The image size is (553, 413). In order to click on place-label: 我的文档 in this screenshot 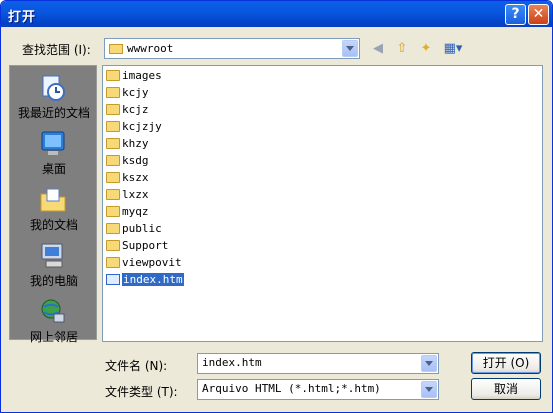, I will do `click(53, 225)`.